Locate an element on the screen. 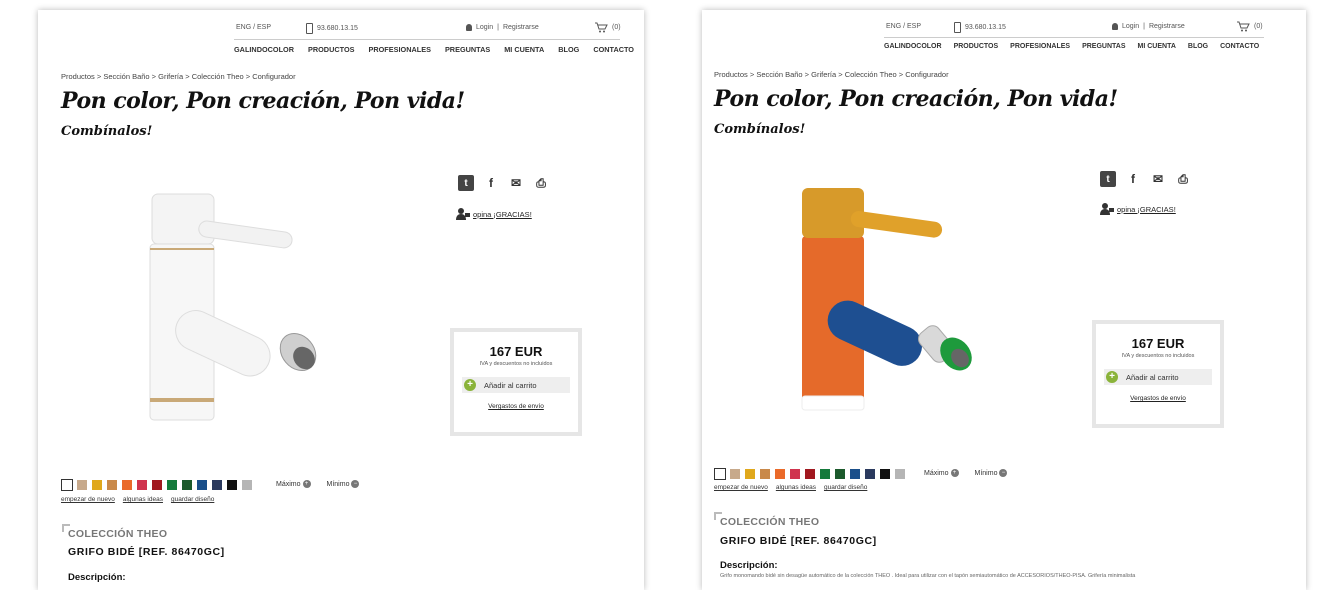 This screenshot has width=1340, height=590. account-links: Login | Registrarse is located at coordinates (502, 27).